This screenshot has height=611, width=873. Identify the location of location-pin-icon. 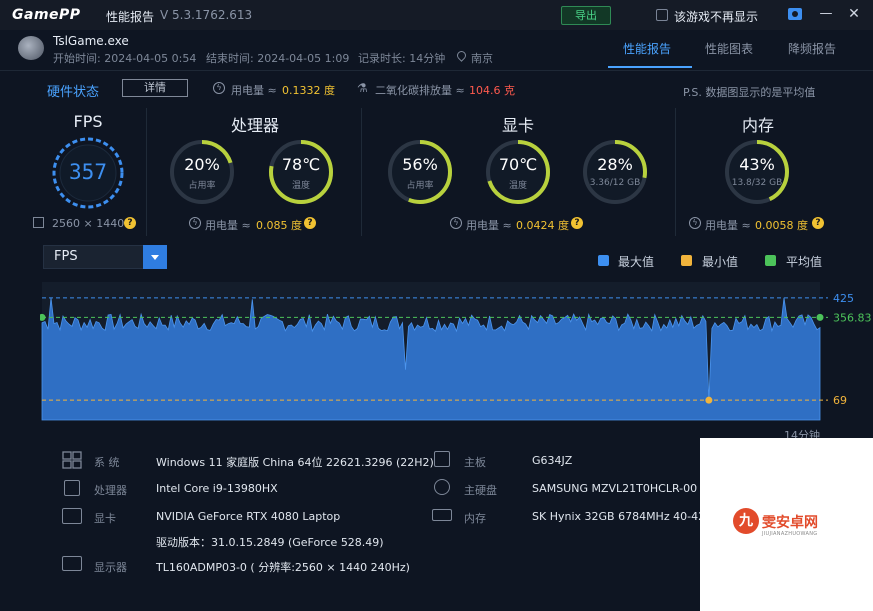
(461, 55).